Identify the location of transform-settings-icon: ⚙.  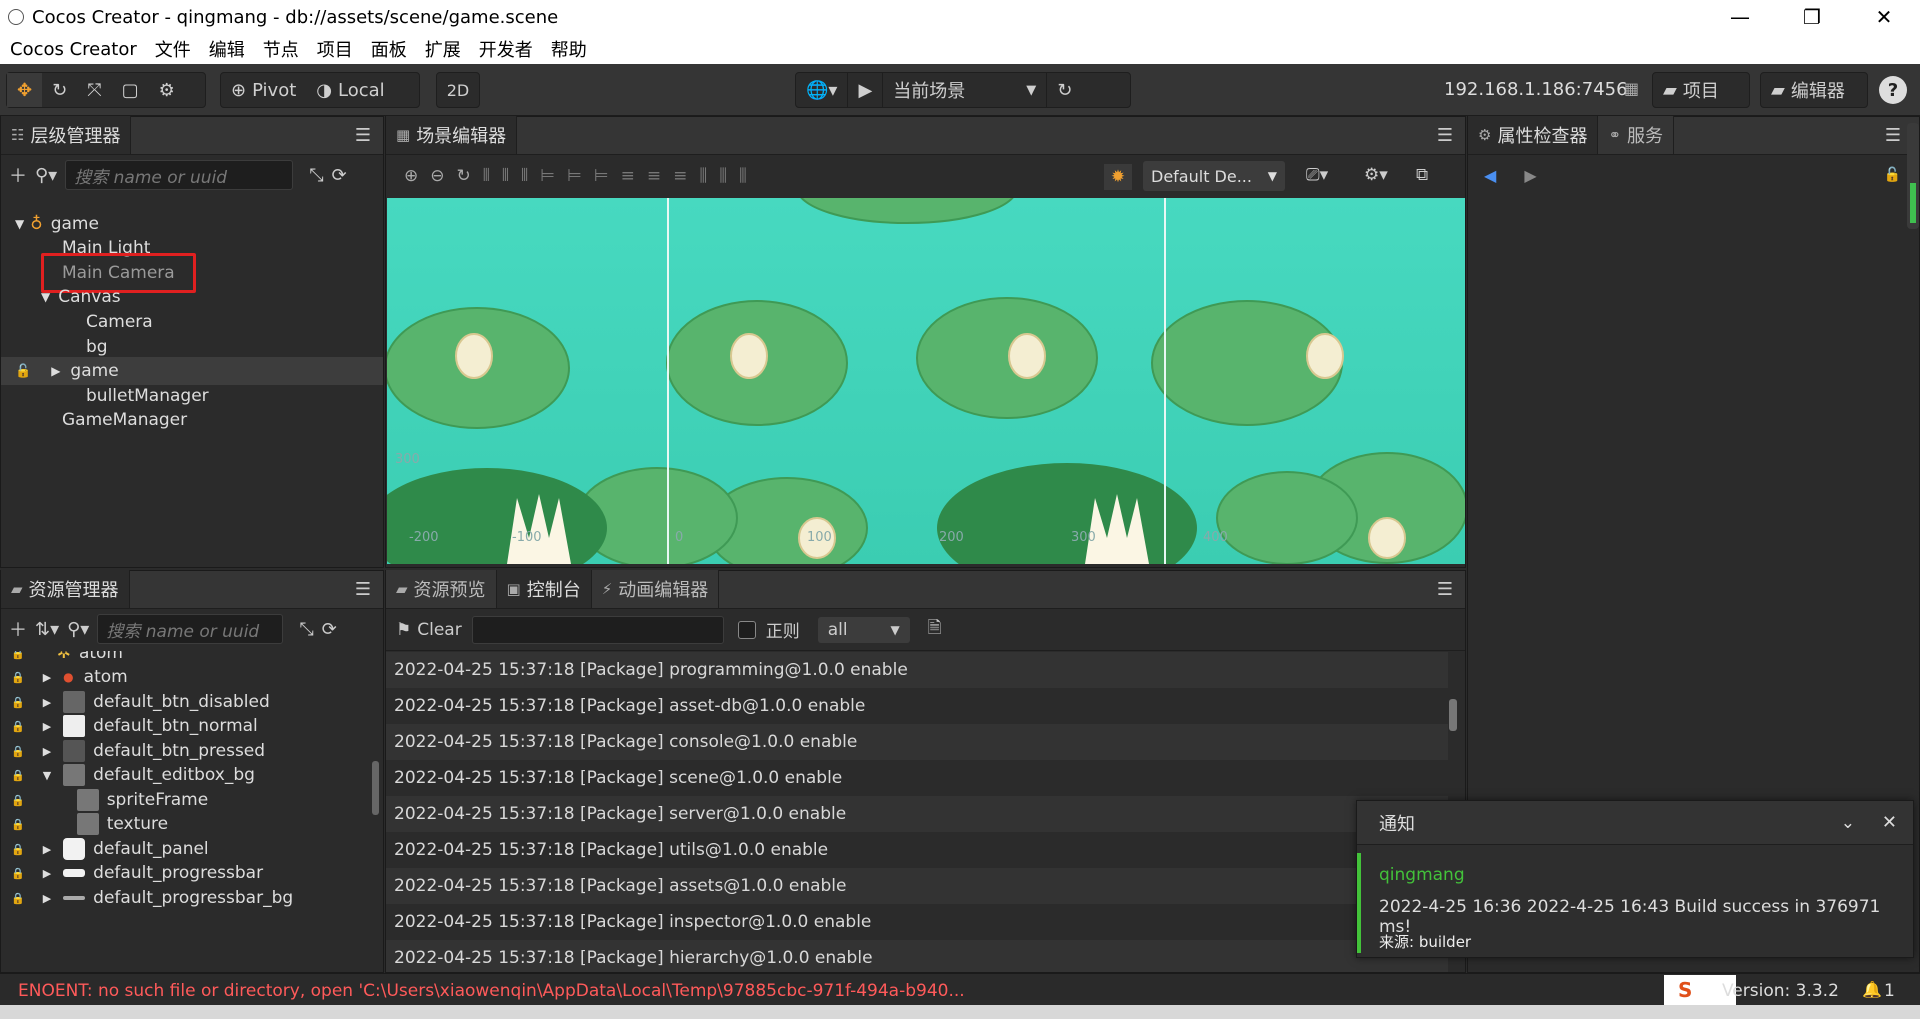
(167, 90).